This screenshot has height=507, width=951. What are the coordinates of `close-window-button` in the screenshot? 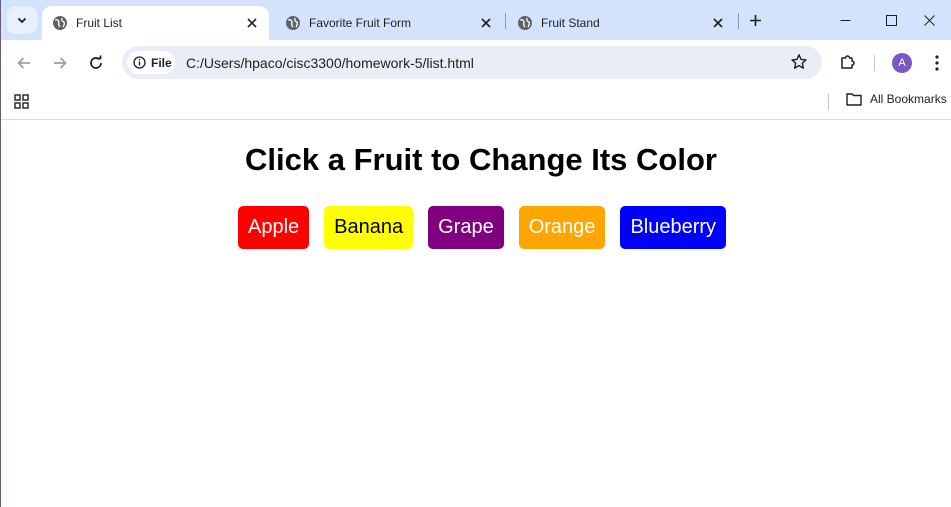 It's located at (928, 20).